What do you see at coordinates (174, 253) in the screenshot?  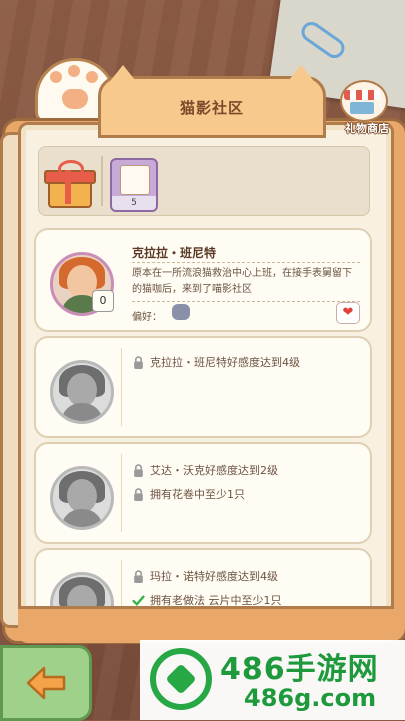 I see `character-name: 克拉拉・班尼特` at bounding box center [174, 253].